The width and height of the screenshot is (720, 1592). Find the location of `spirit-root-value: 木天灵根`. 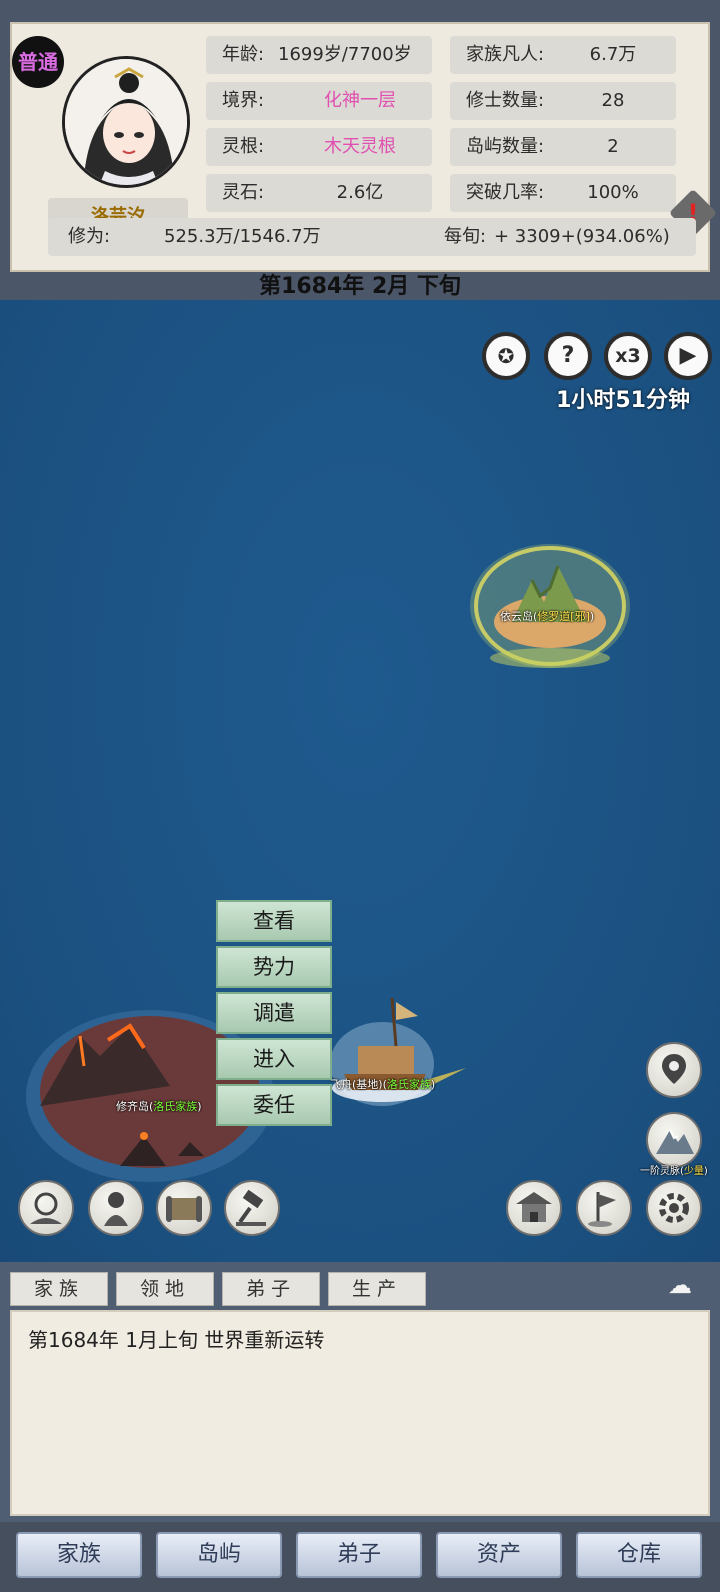

spirit-root-value: 木天灵根 is located at coordinates (360, 146).